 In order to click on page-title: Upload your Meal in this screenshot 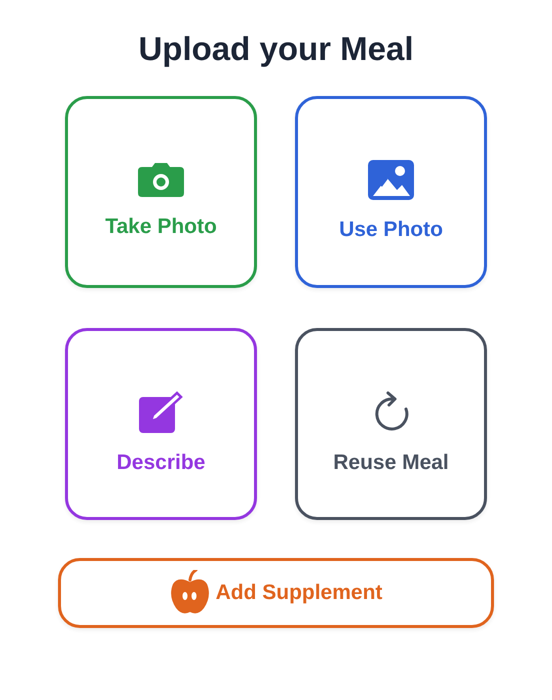, I will do `click(276, 49)`.